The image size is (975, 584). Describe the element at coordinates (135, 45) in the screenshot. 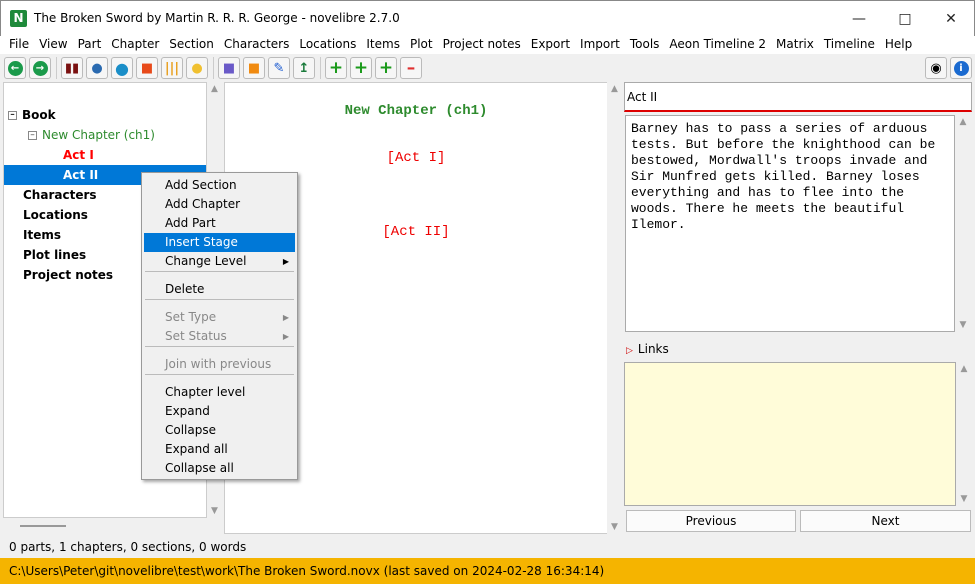

I see `menu-chapter: Chapter` at that location.